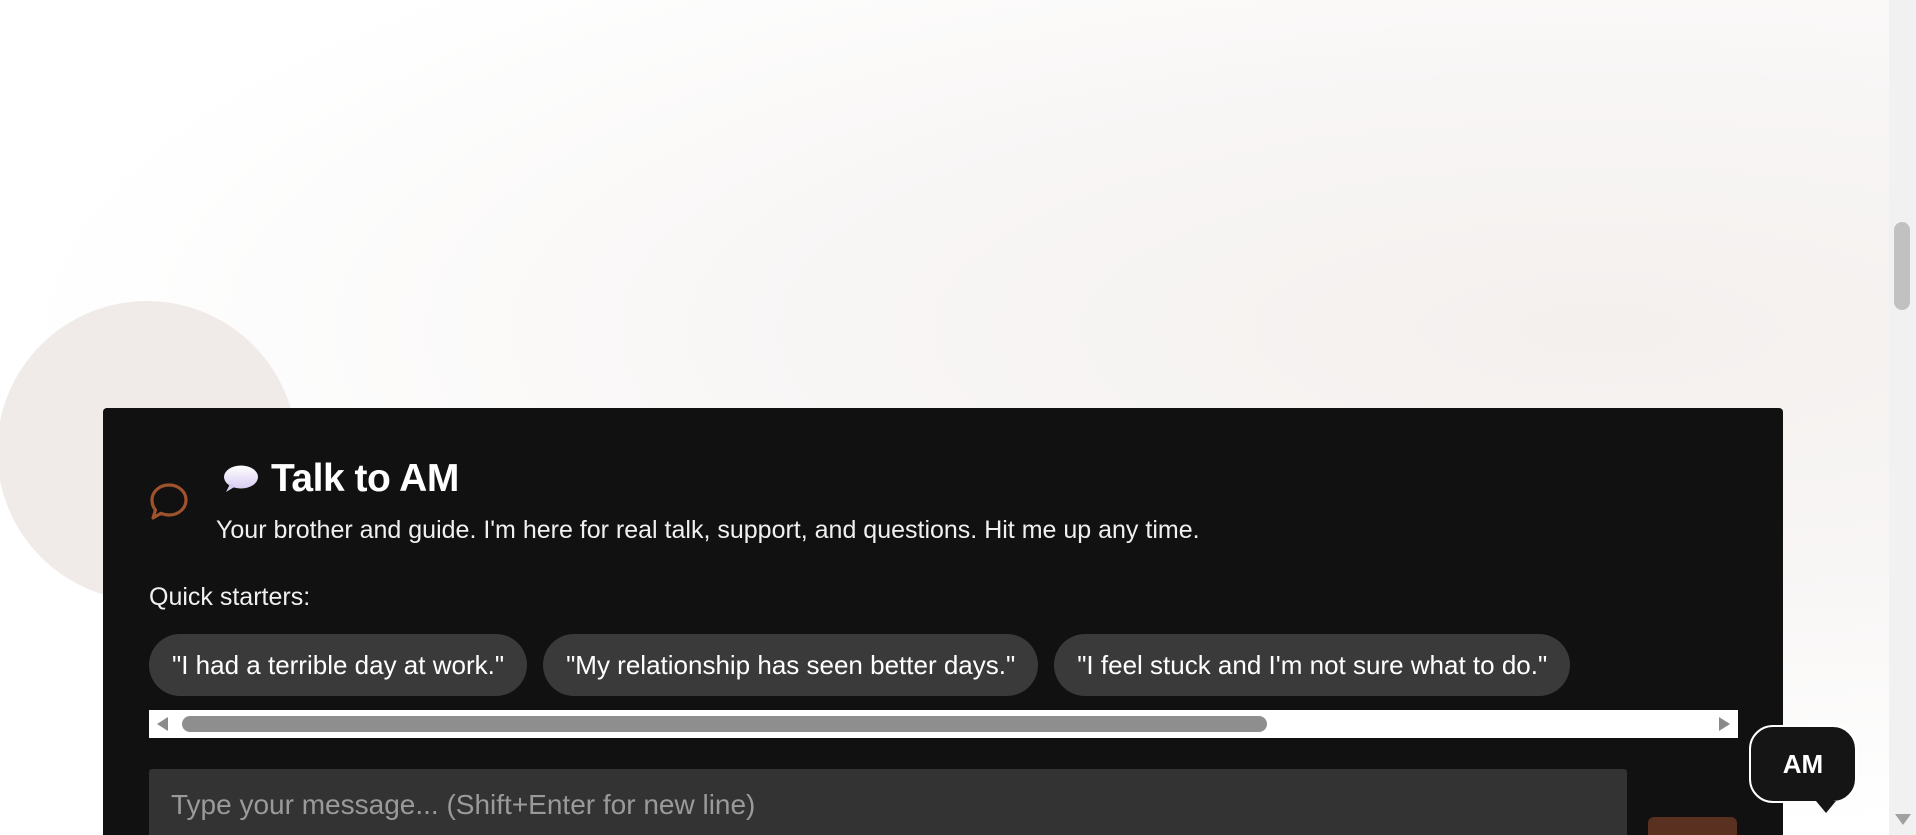  Describe the element at coordinates (338, 665) in the screenshot. I see `quick-starter-chip-terrible-day: "I had a terrible day at work."` at that location.